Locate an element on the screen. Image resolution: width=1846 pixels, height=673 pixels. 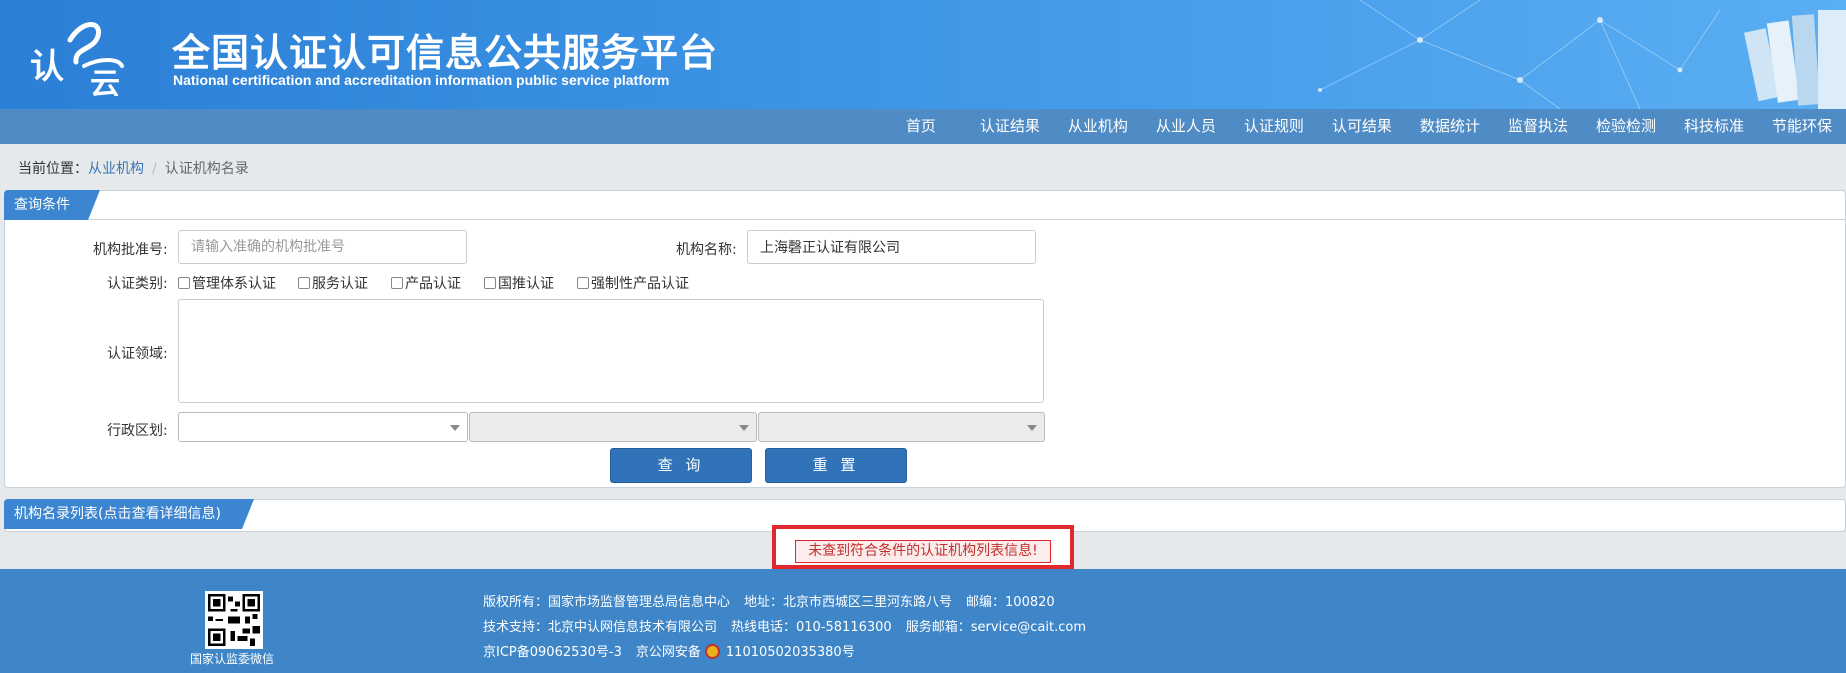
checkbox-label: 管理体系认证 is located at coordinates (234, 284).